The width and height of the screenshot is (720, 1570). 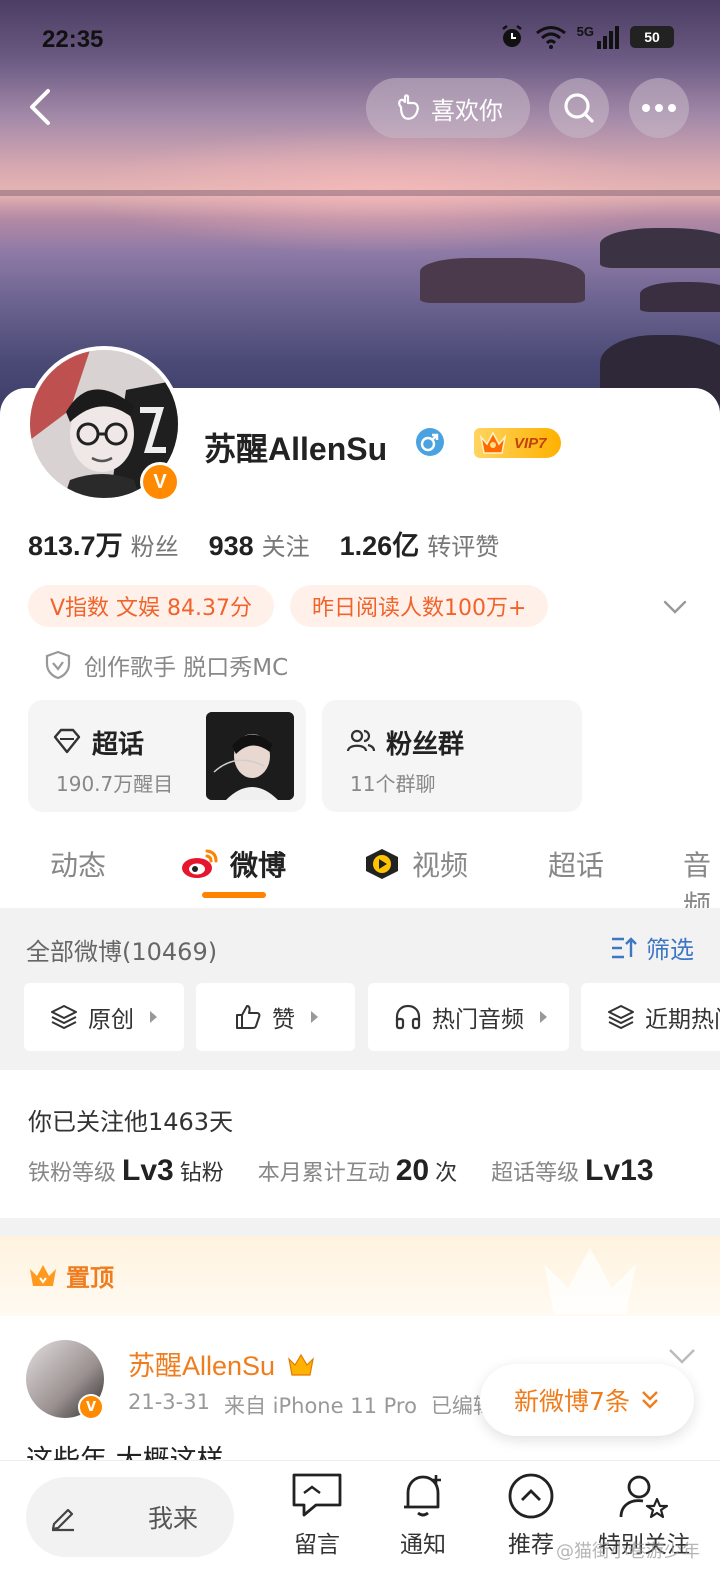 What do you see at coordinates (530, 443) in the screenshot?
I see `vip-label: VIP7` at bounding box center [530, 443].